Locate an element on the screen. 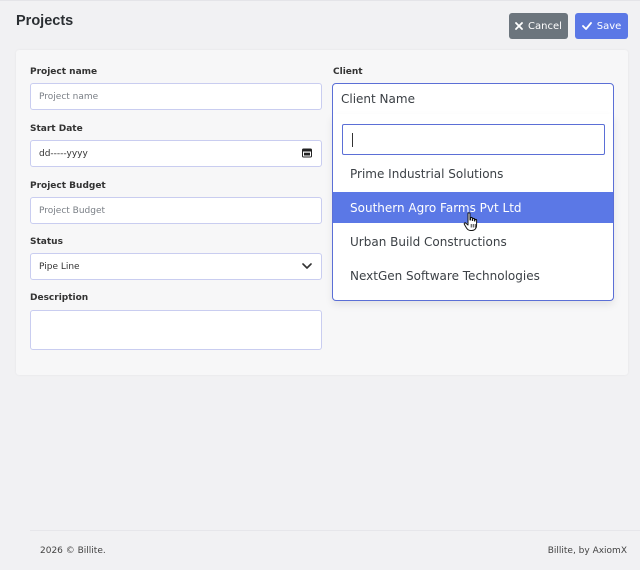 The height and width of the screenshot is (570, 640). cancel-button: Cancel is located at coordinates (538, 26).